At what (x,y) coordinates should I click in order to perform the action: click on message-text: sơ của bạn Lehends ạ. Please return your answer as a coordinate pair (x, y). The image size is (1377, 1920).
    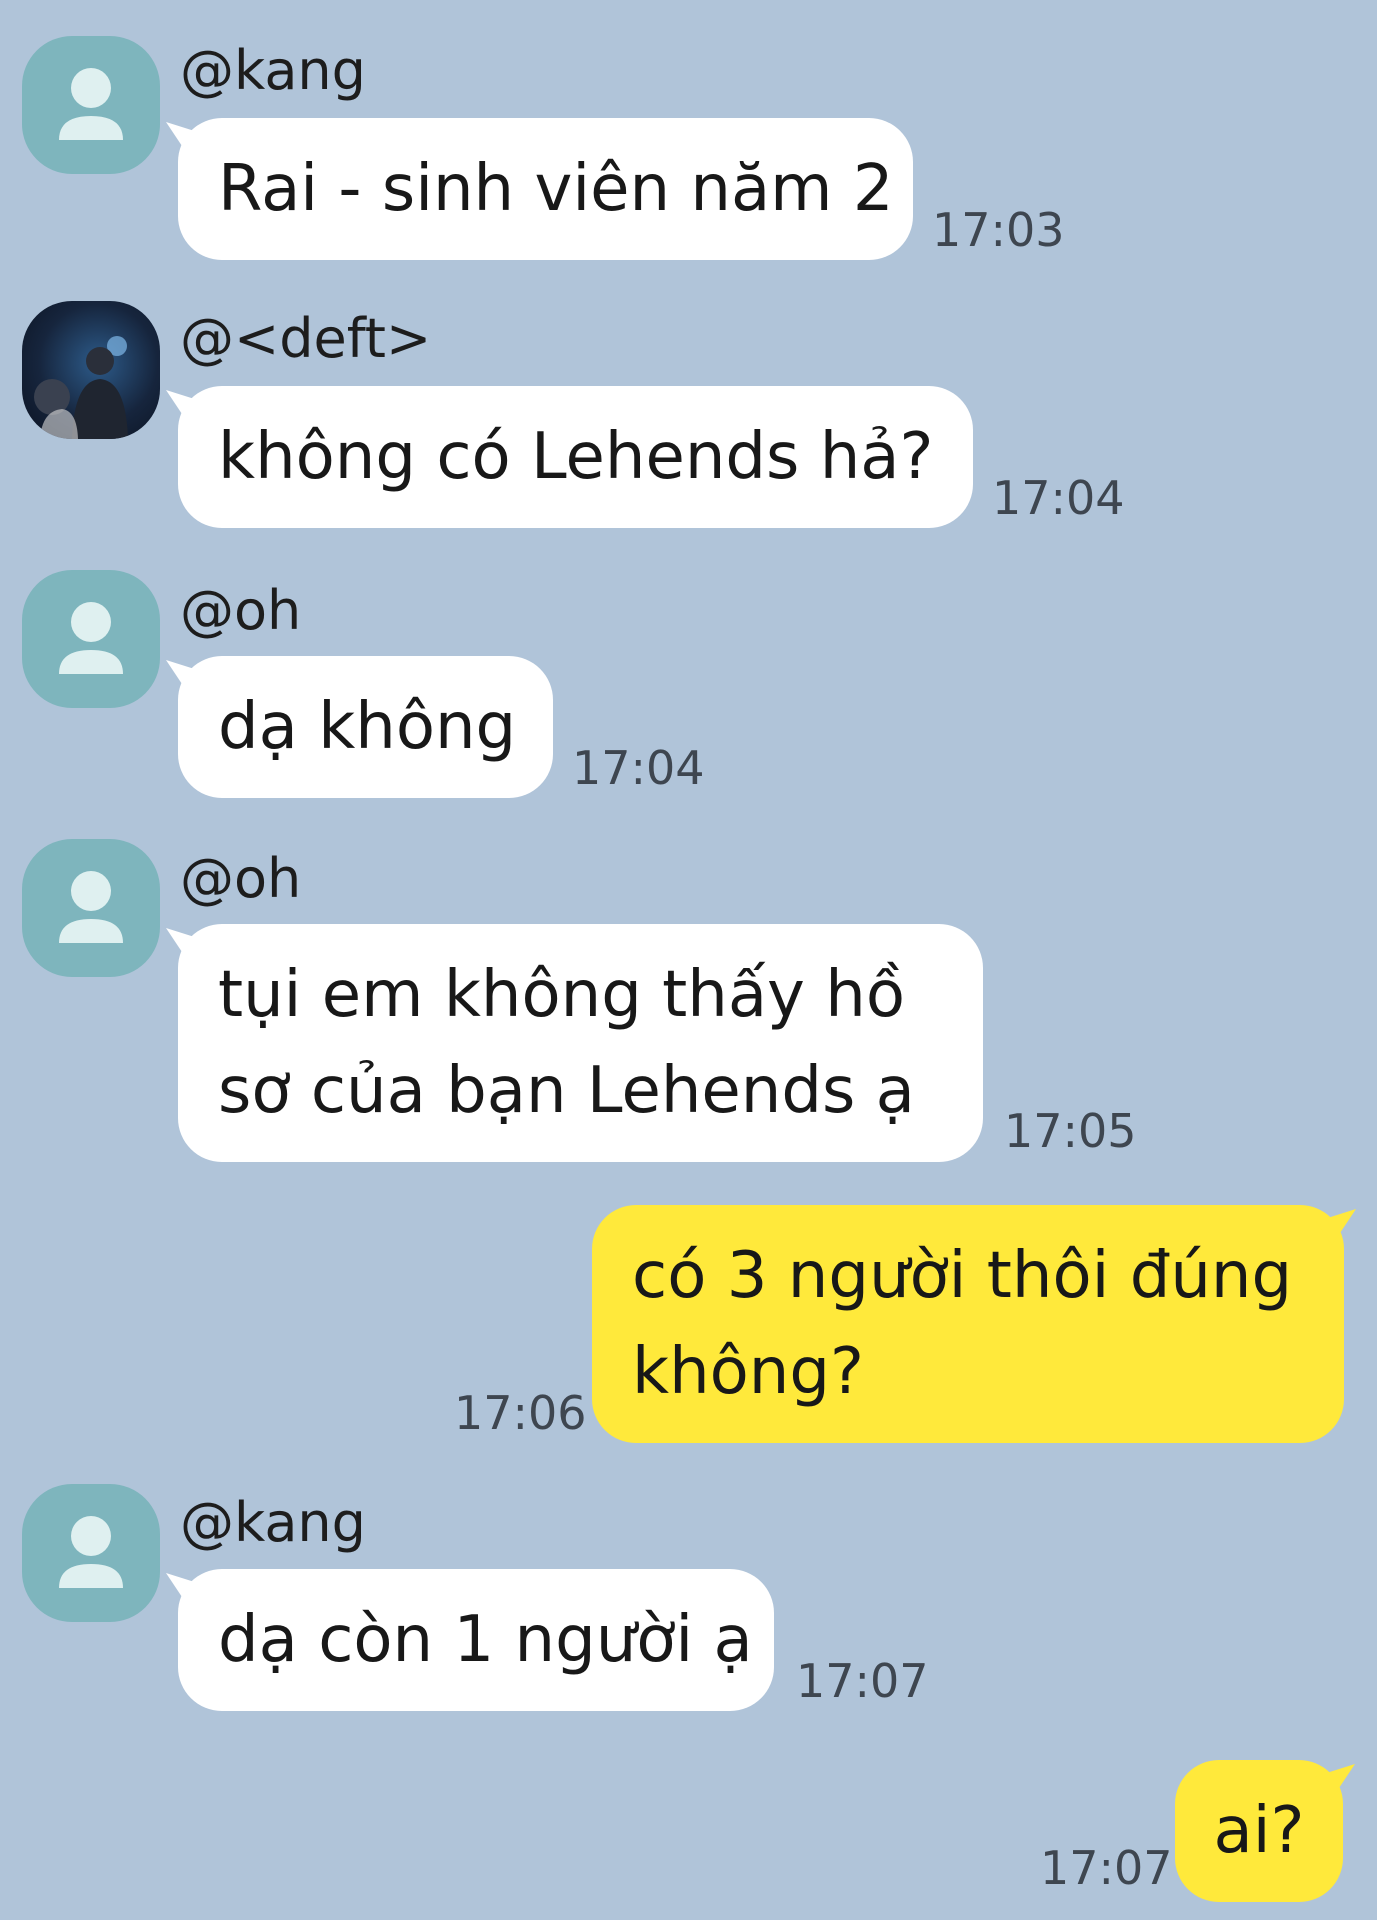
    Looking at the image, I should click on (566, 1091).